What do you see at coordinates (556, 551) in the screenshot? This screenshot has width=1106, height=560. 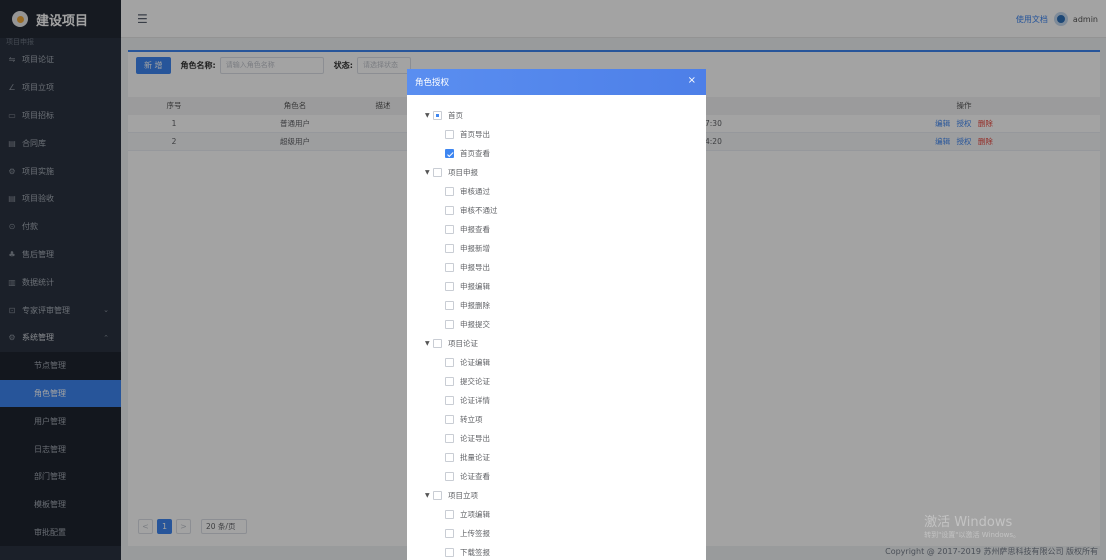 I see `tree-node: 下载签报` at bounding box center [556, 551].